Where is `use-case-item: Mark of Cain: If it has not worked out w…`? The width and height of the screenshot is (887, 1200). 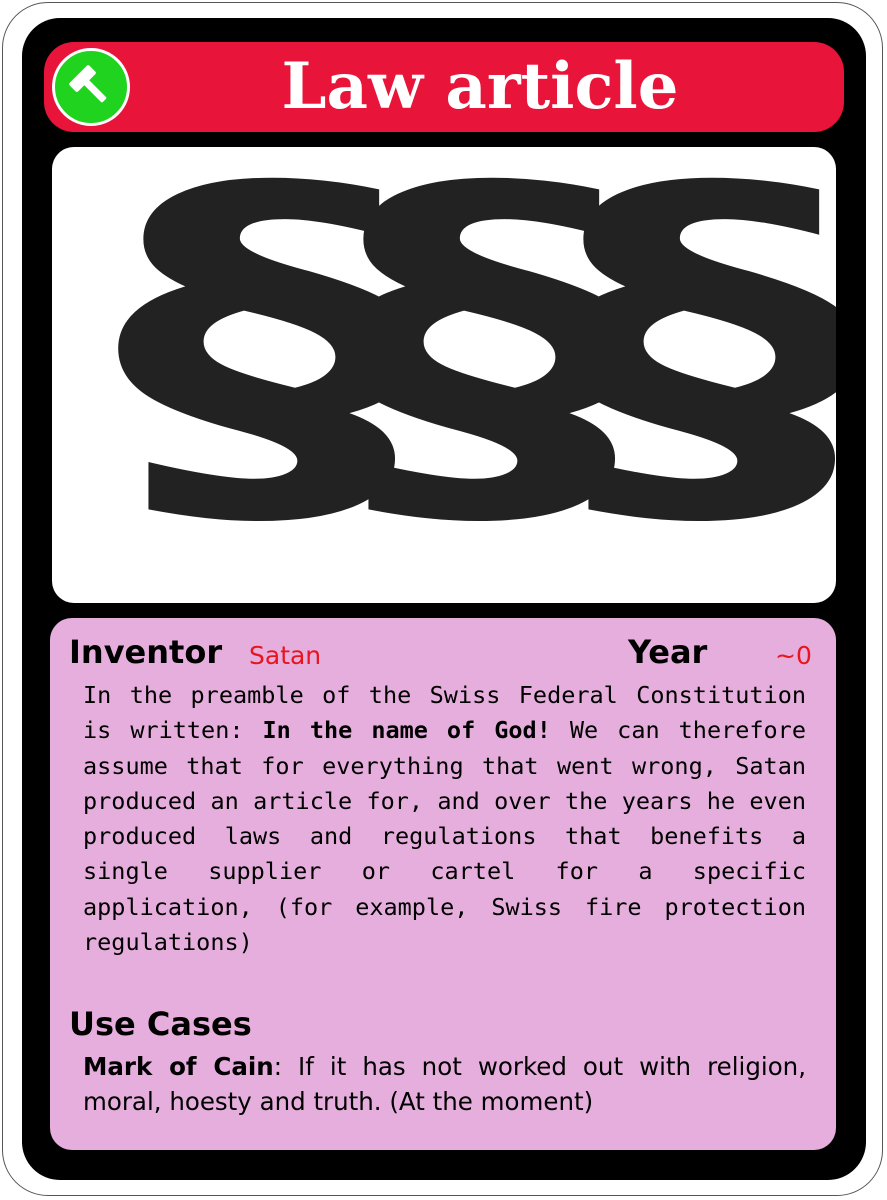 use-case-item: Mark of Cain: If it has not worked out w… is located at coordinates (444, 1084).